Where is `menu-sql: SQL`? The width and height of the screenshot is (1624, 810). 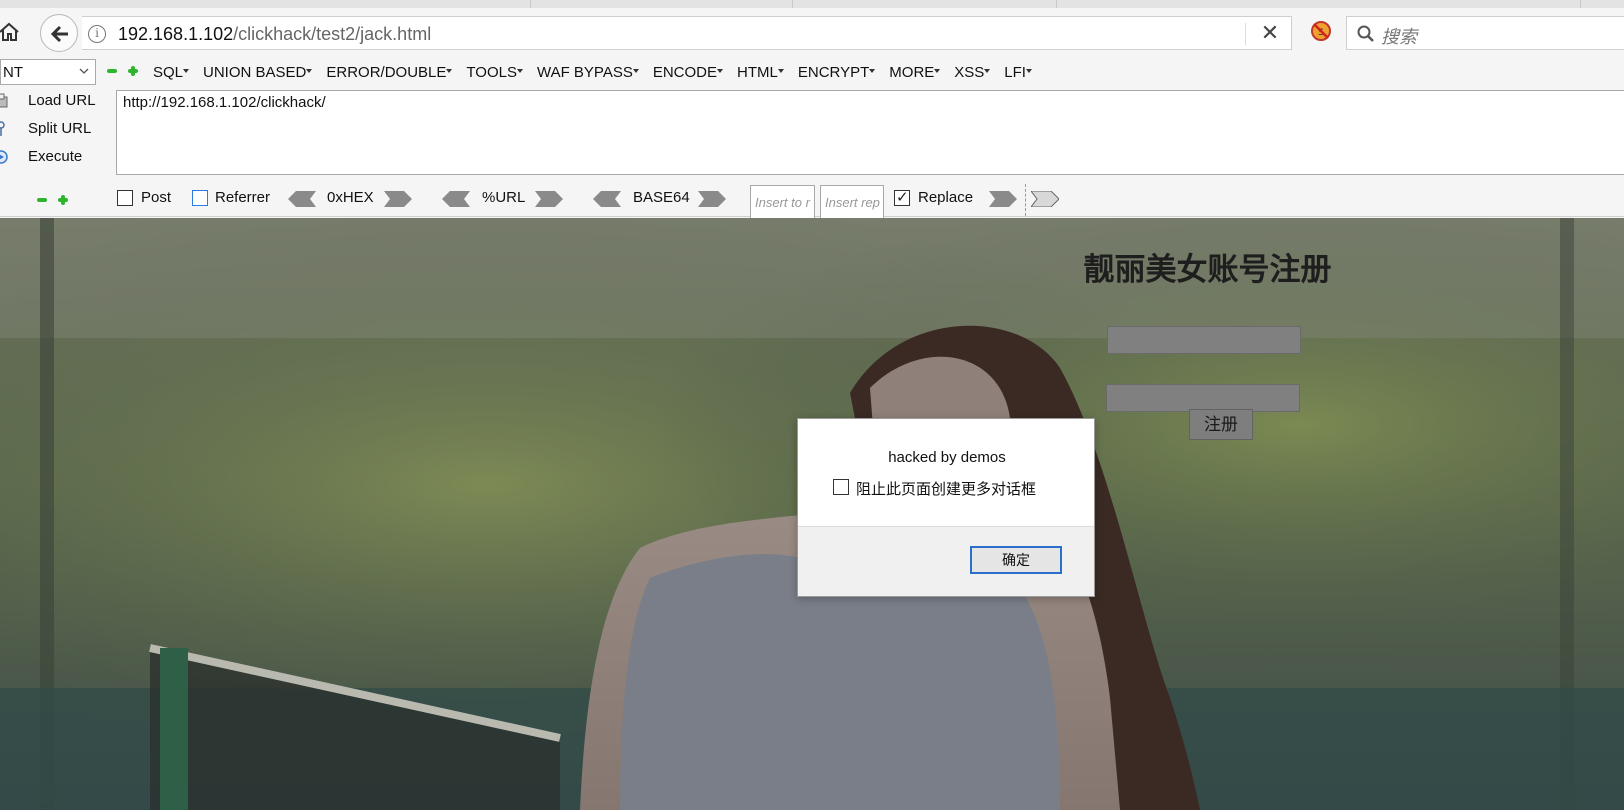
menu-sql: SQL is located at coordinates (171, 72).